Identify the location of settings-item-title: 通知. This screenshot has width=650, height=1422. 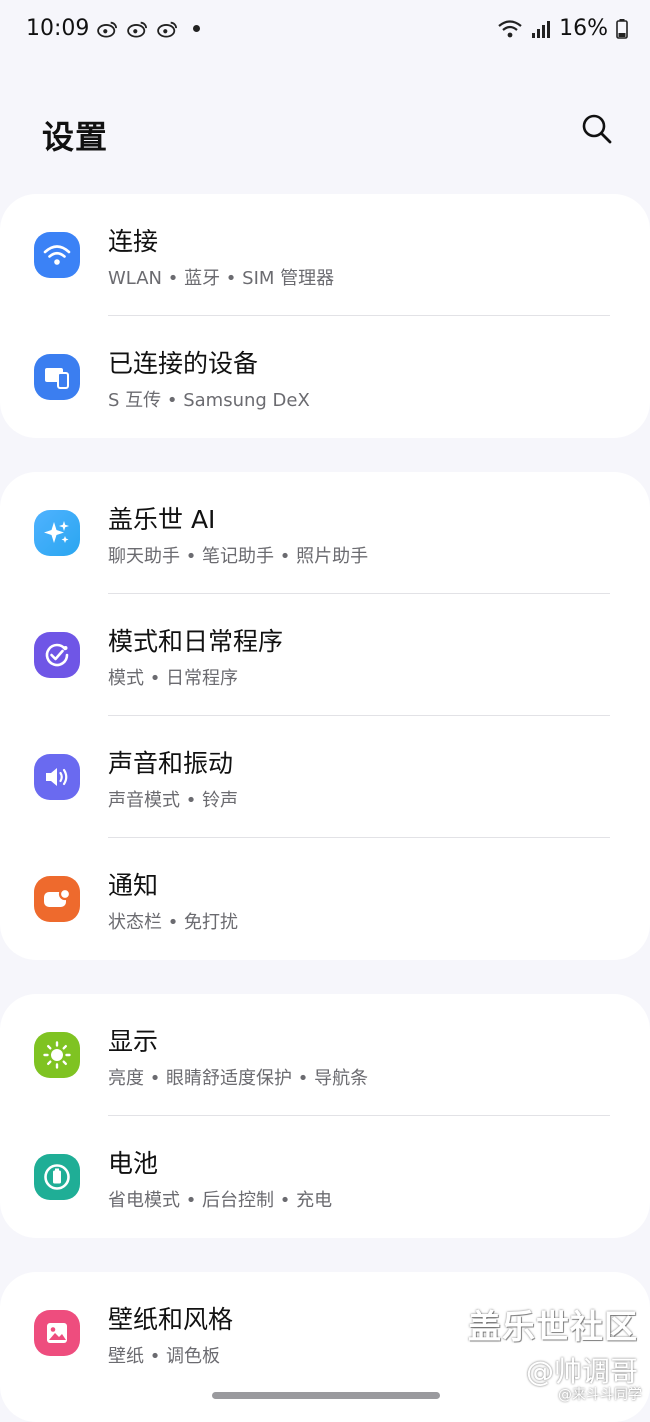
(133, 885).